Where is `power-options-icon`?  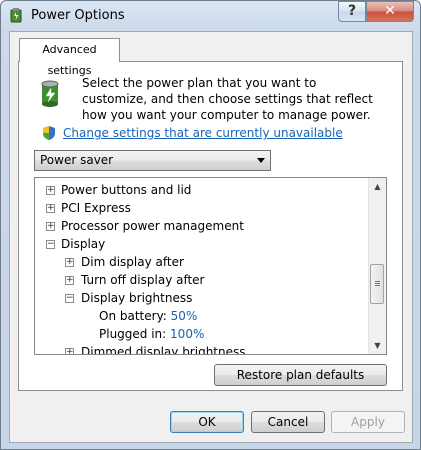 power-options-icon is located at coordinates (16, 15).